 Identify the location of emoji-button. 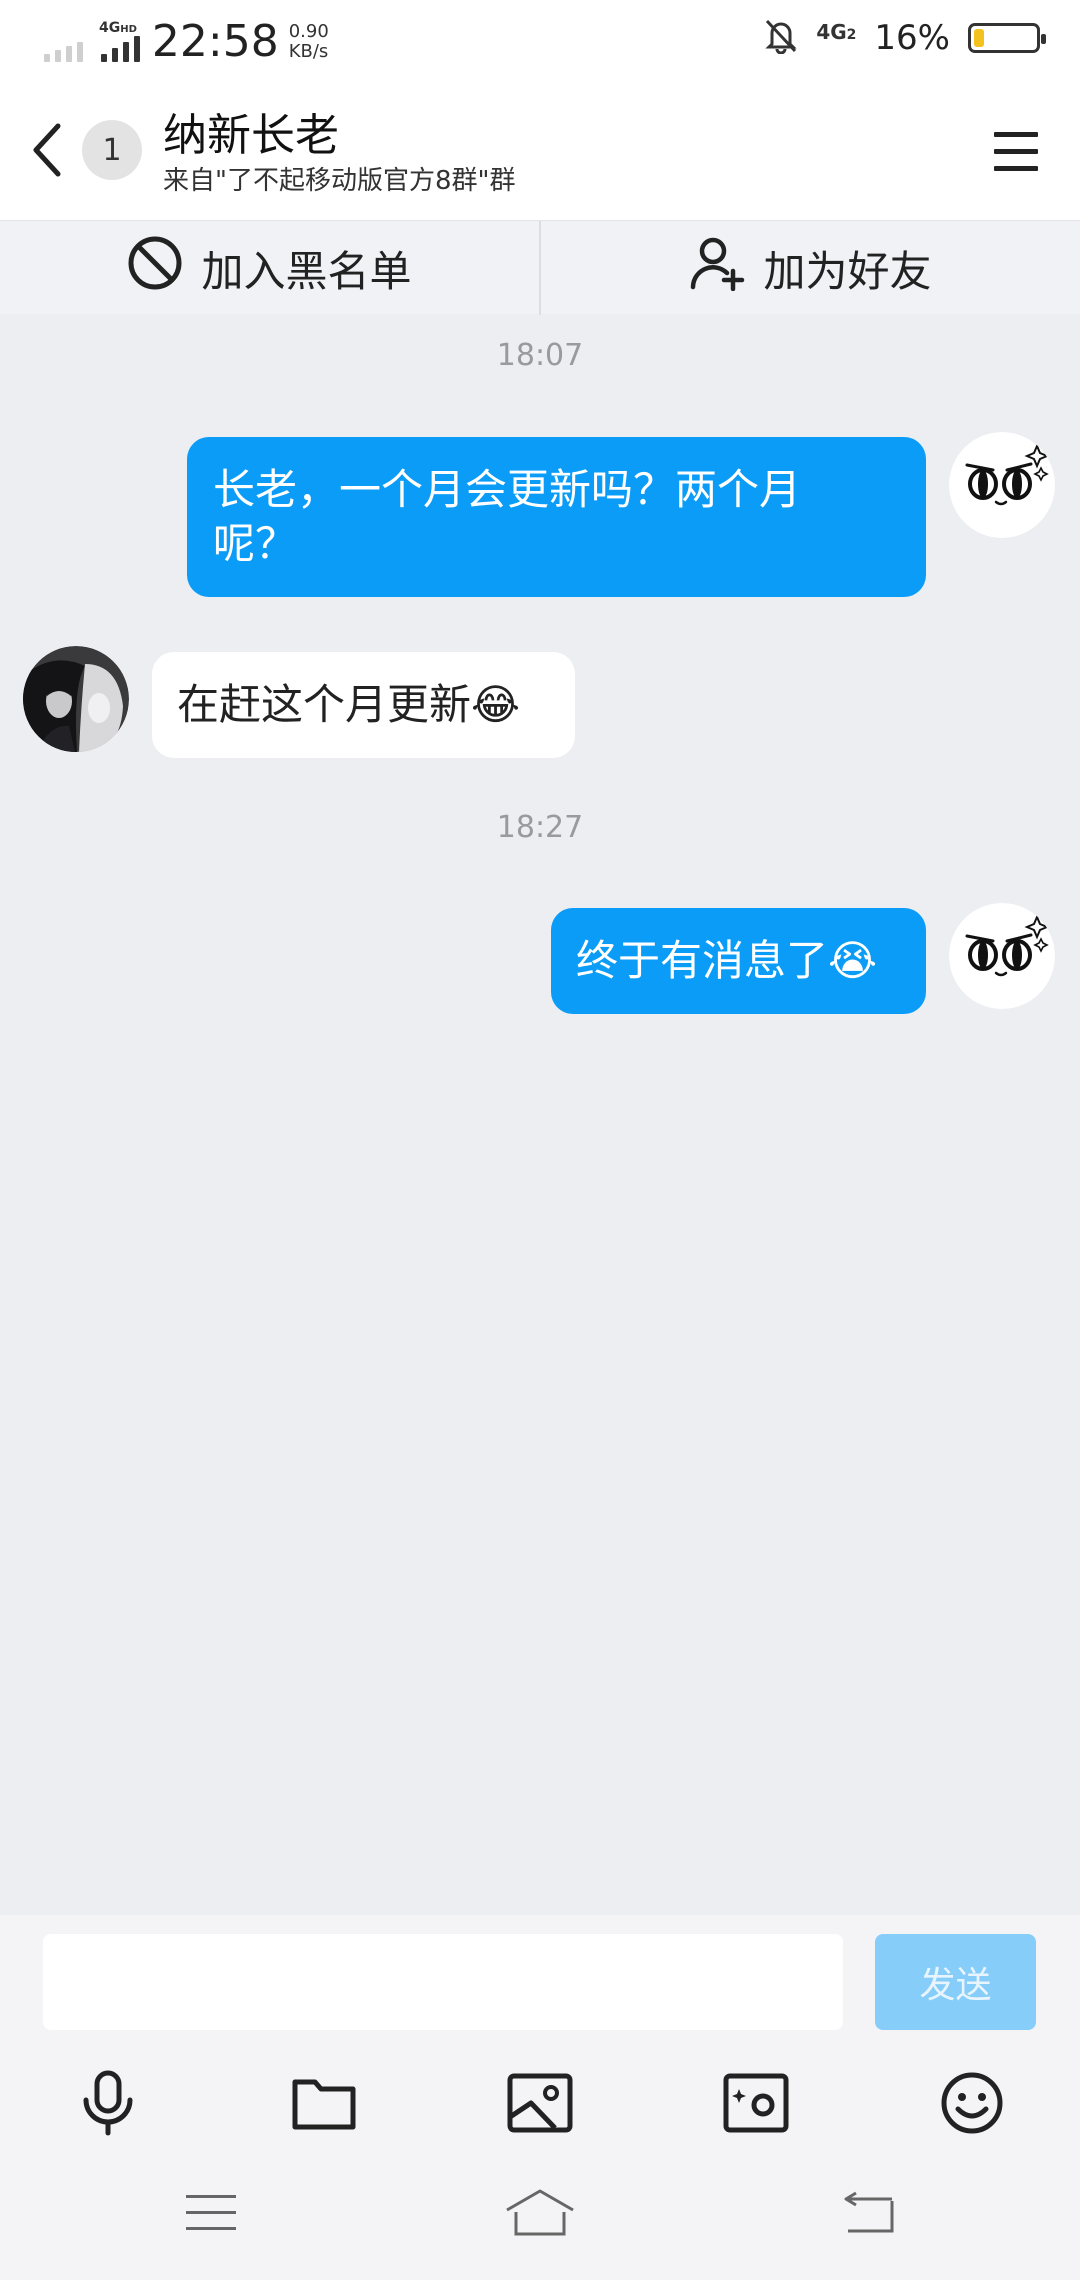
(972, 2105).